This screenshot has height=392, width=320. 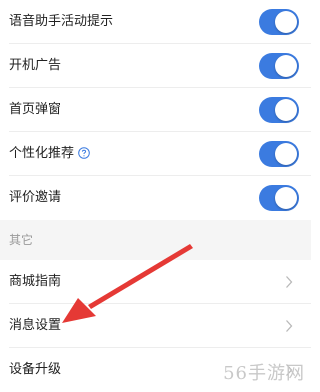 I want to click on voice-assistant-toggle, so click(x=279, y=22).